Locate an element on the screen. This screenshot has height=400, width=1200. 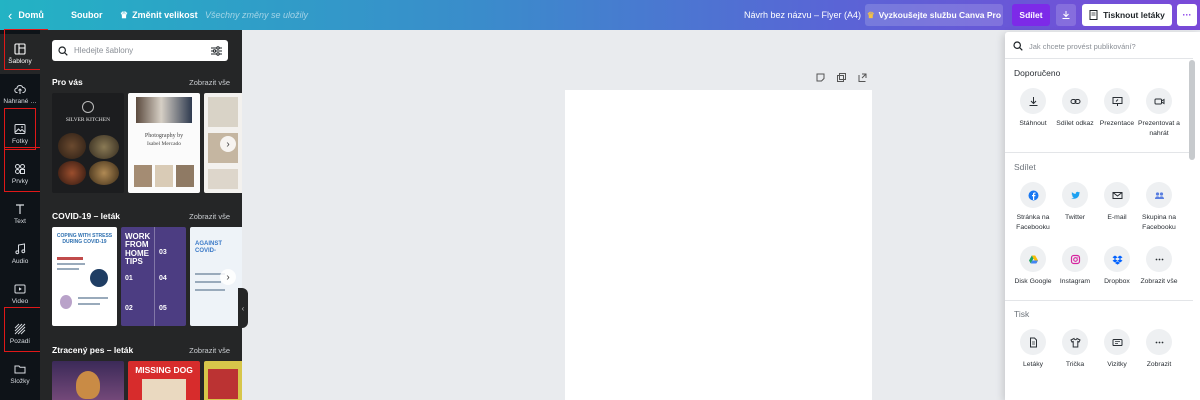
download-button is located at coordinates (1066, 15).